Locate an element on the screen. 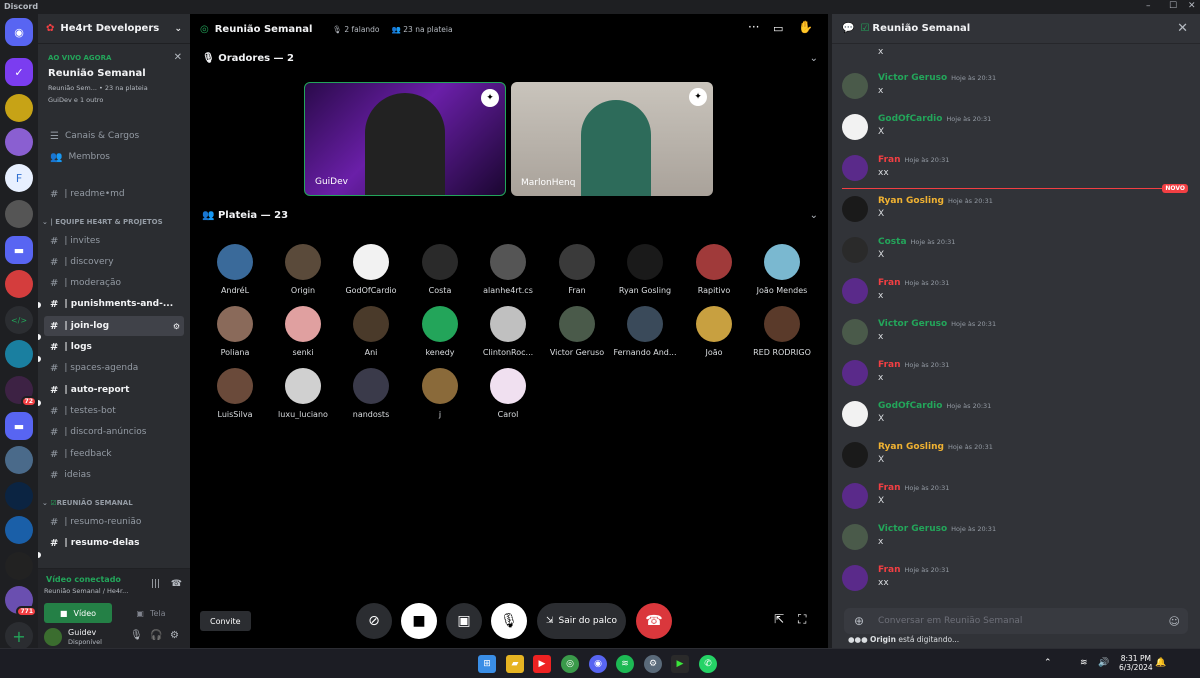 This screenshot has height=678, width=1200. add-attachment-icon: ⊕ is located at coordinates (859, 621).